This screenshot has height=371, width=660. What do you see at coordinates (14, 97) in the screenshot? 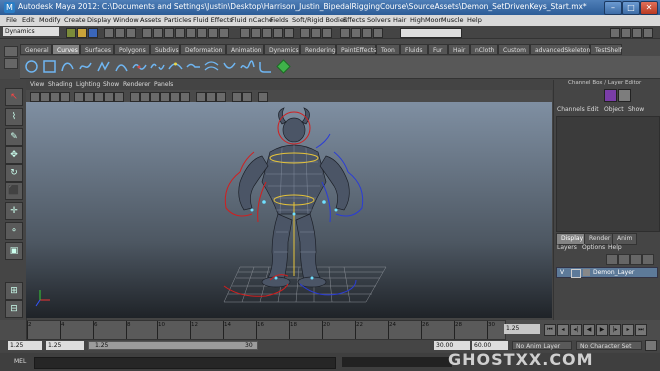
I see `select-tool-icon: ↖` at bounding box center [14, 97].